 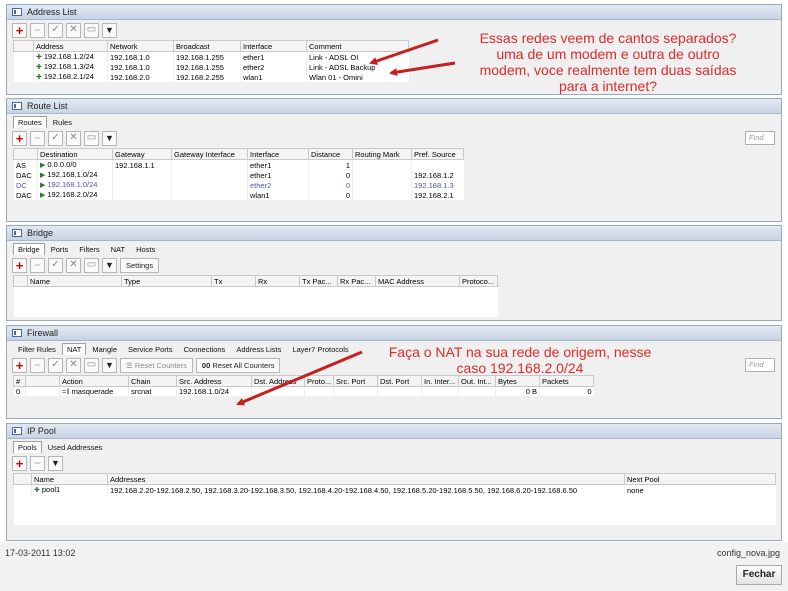 What do you see at coordinates (74, 349) in the screenshot?
I see `tab-nat: NAT` at bounding box center [74, 349].